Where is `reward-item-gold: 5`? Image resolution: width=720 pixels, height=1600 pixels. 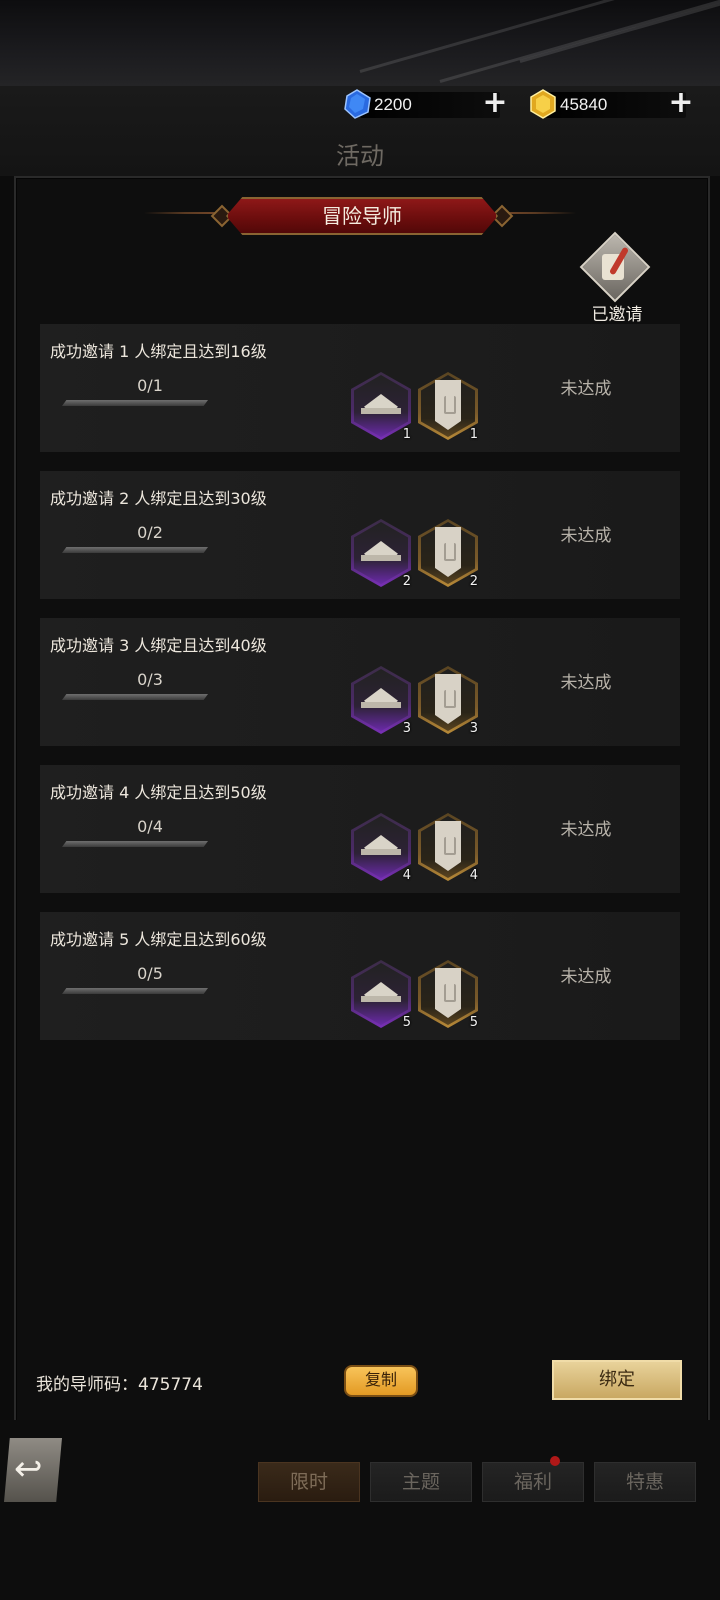
reward-item-gold: 5 is located at coordinates (449, 995).